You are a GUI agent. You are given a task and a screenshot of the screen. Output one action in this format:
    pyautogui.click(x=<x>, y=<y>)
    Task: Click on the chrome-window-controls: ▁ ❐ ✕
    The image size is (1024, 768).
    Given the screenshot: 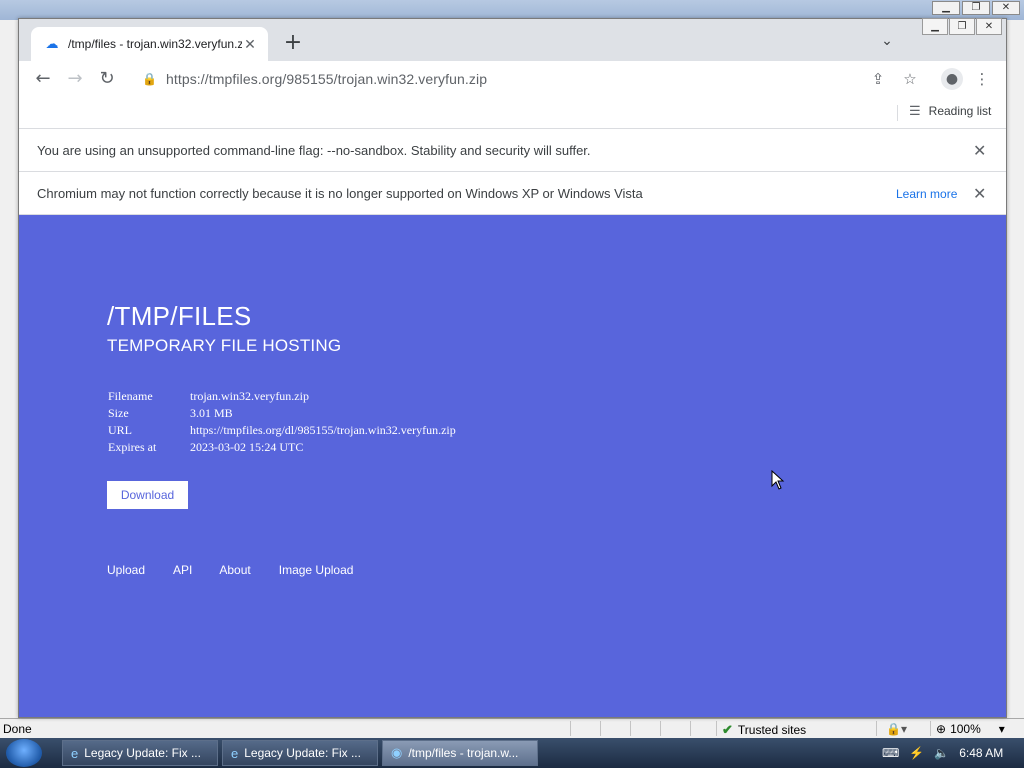 What is the action you would take?
    pyautogui.click(x=961, y=26)
    